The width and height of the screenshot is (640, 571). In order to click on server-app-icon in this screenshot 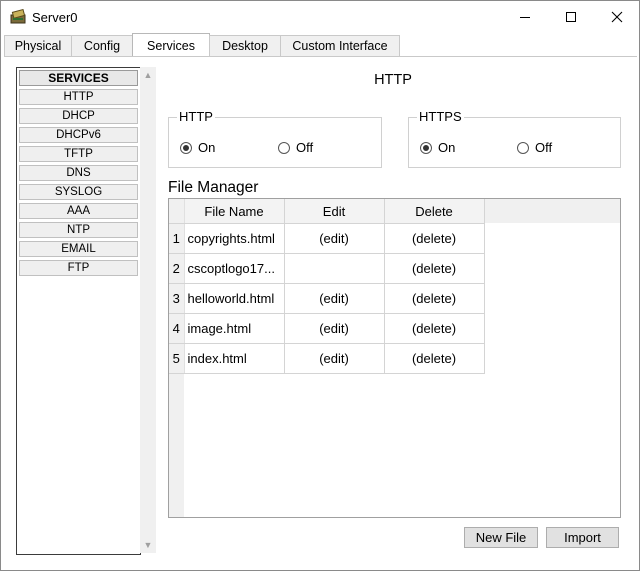, I will do `click(18, 16)`.